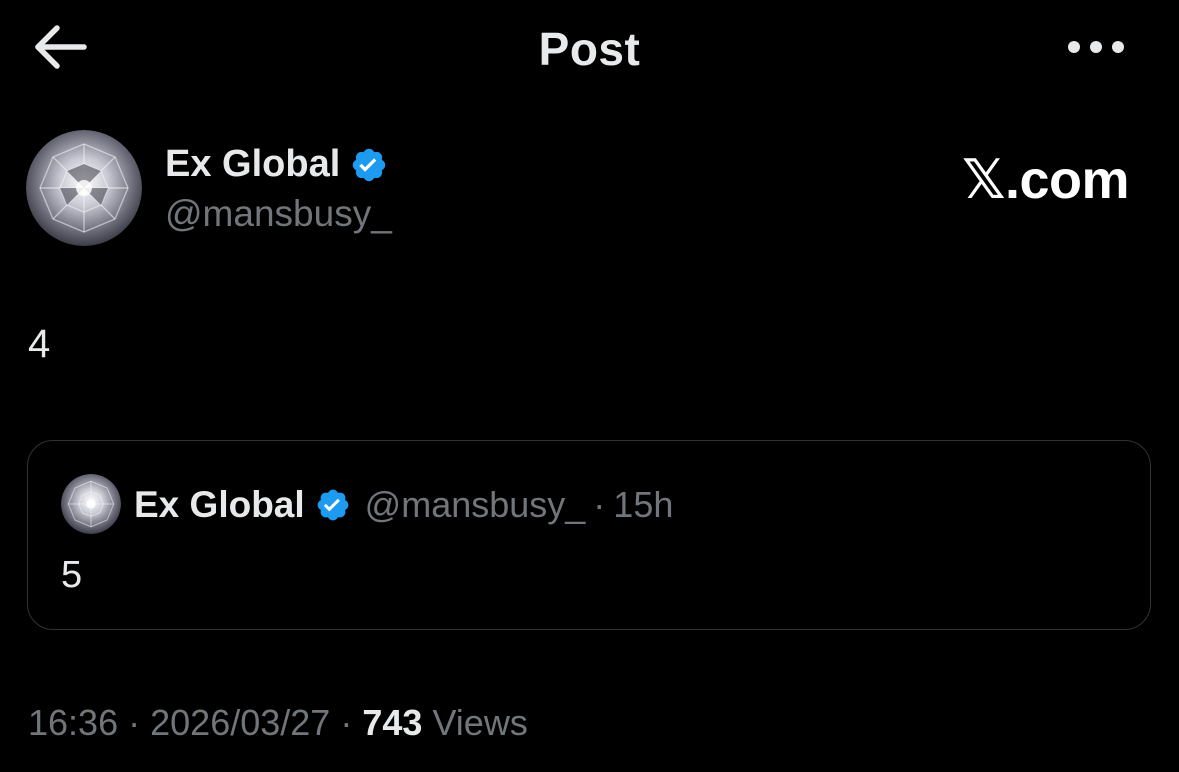 The image size is (1179, 772). What do you see at coordinates (392, 722) in the screenshot?
I see `views-count: 743` at bounding box center [392, 722].